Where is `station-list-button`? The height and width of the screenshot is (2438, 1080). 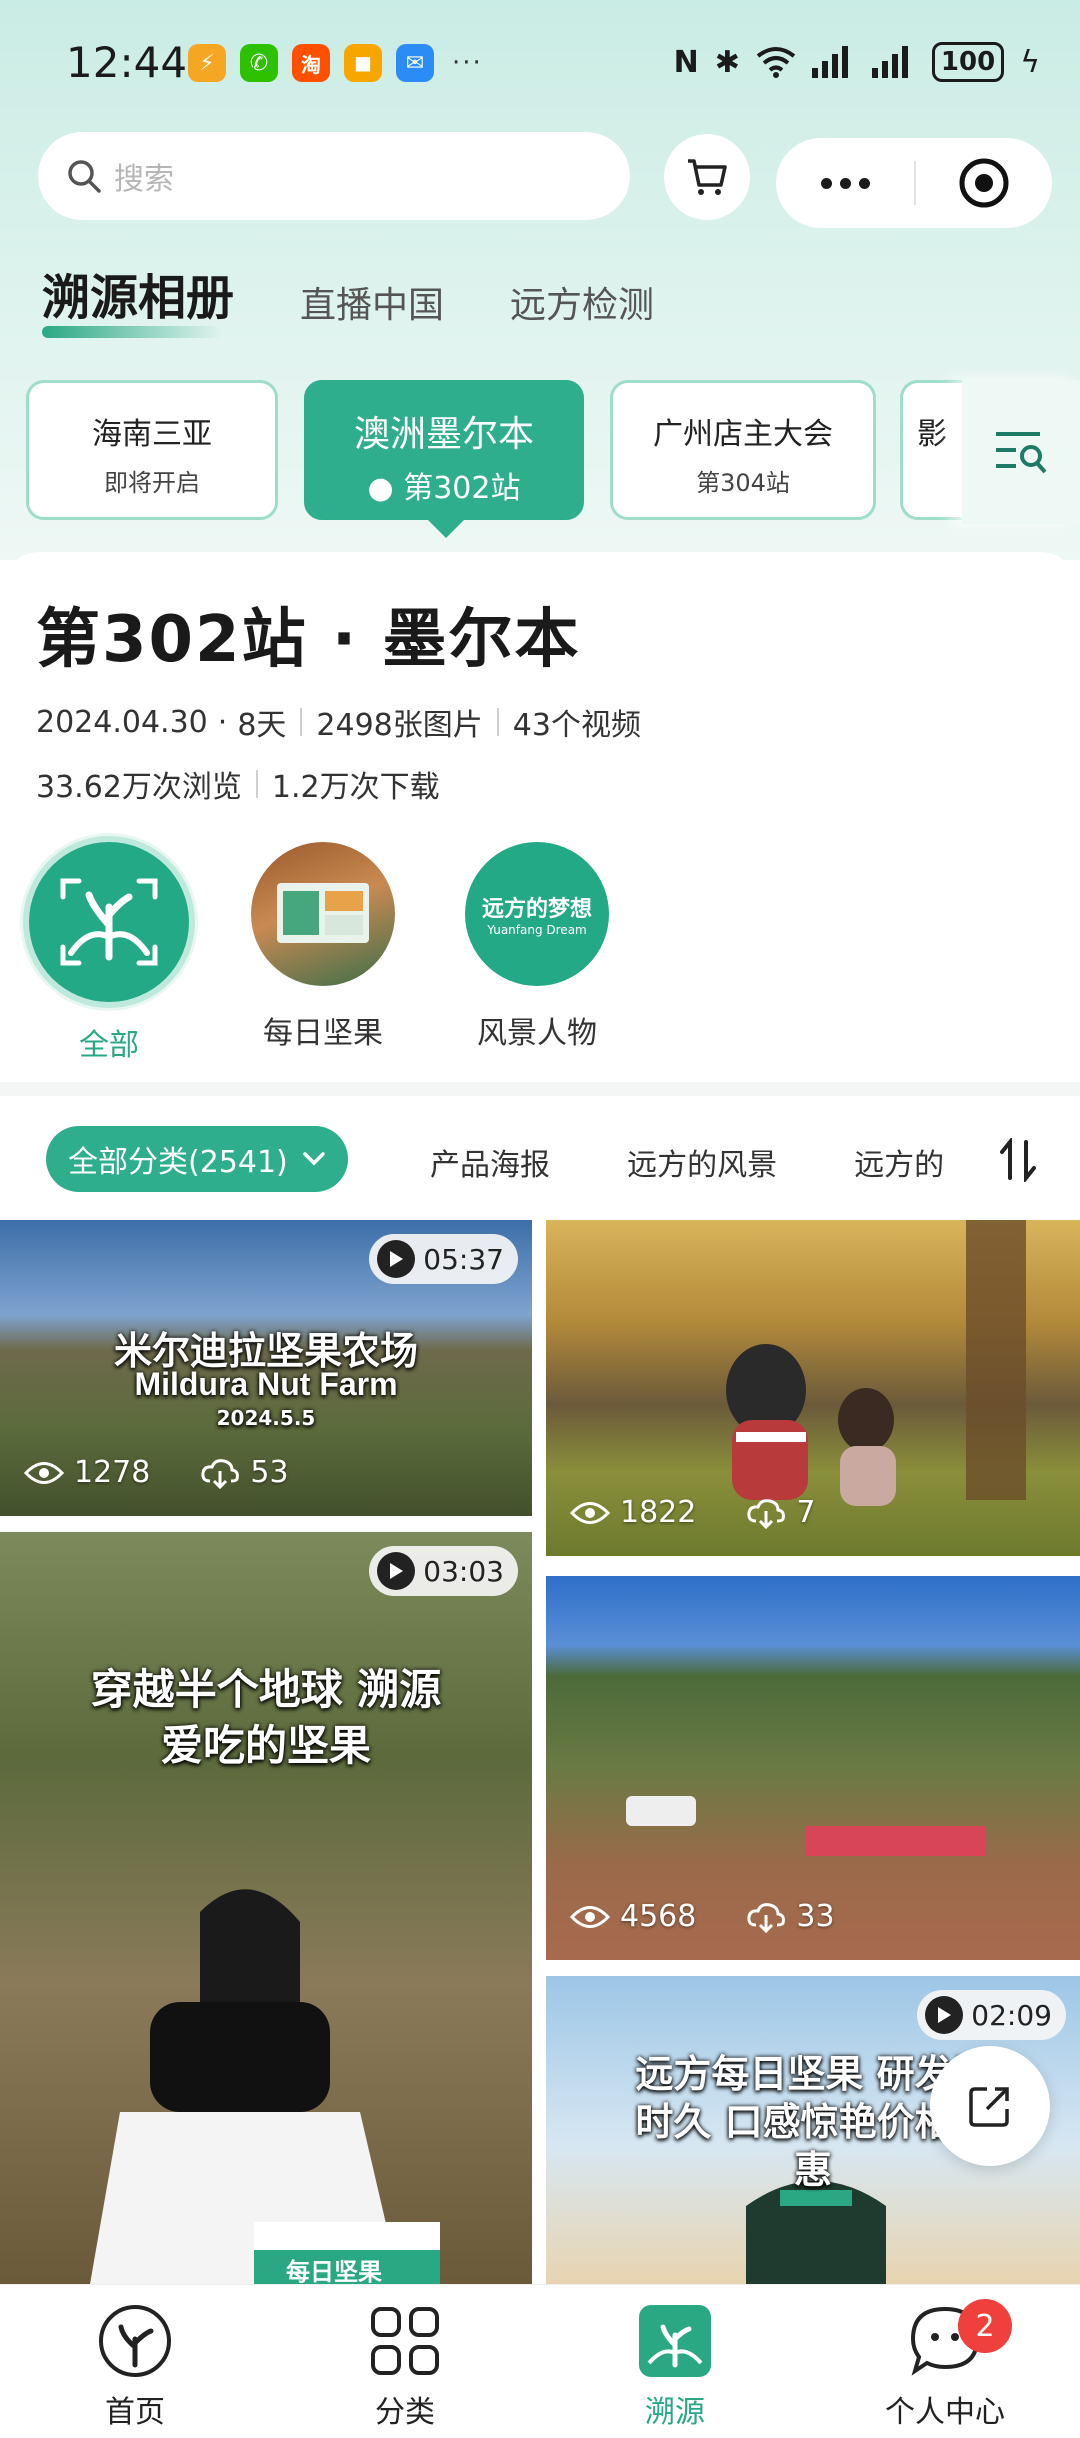
station-list-button is located at coordinates (1021, 452).